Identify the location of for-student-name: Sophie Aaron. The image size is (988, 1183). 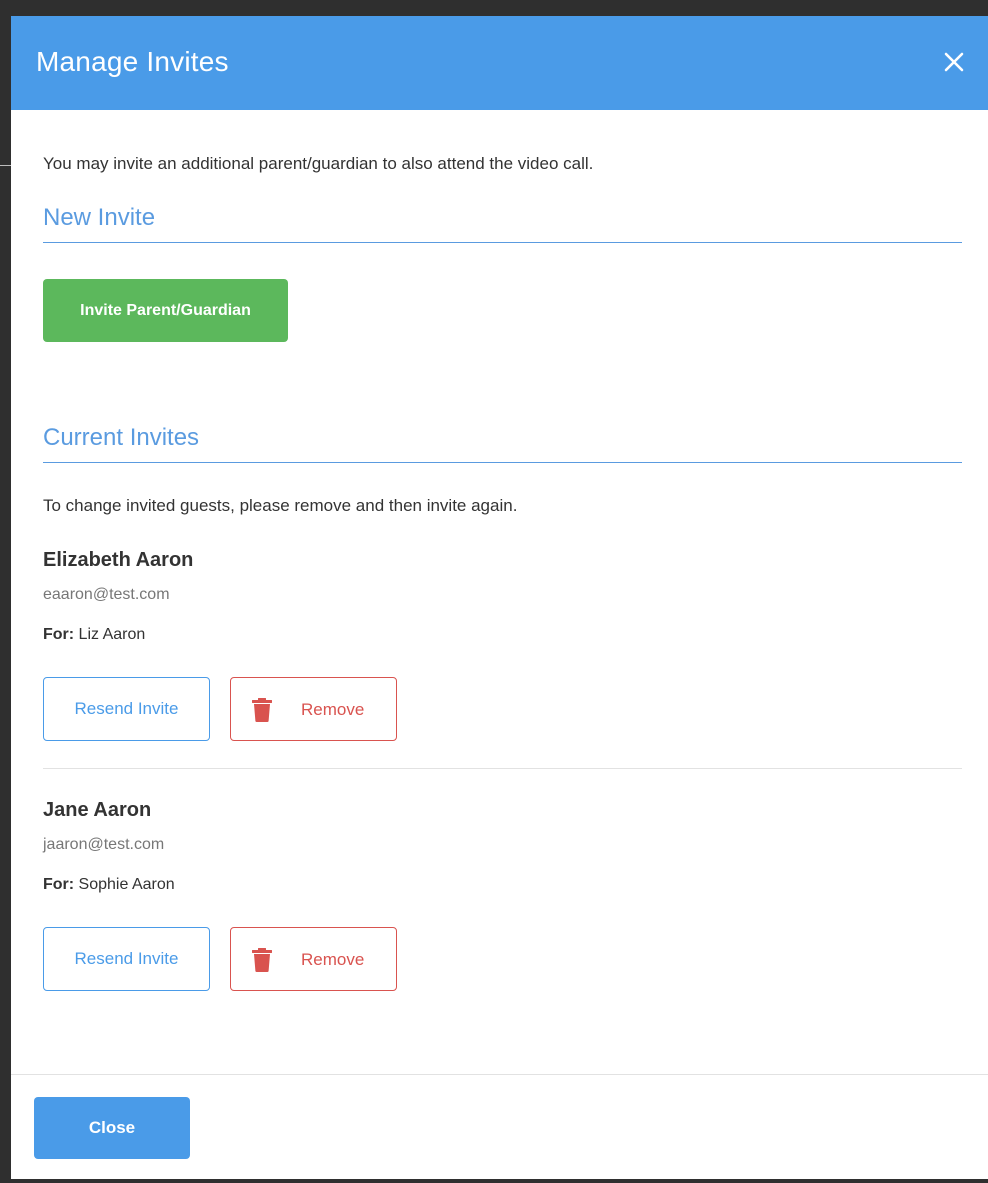
(124, 884).